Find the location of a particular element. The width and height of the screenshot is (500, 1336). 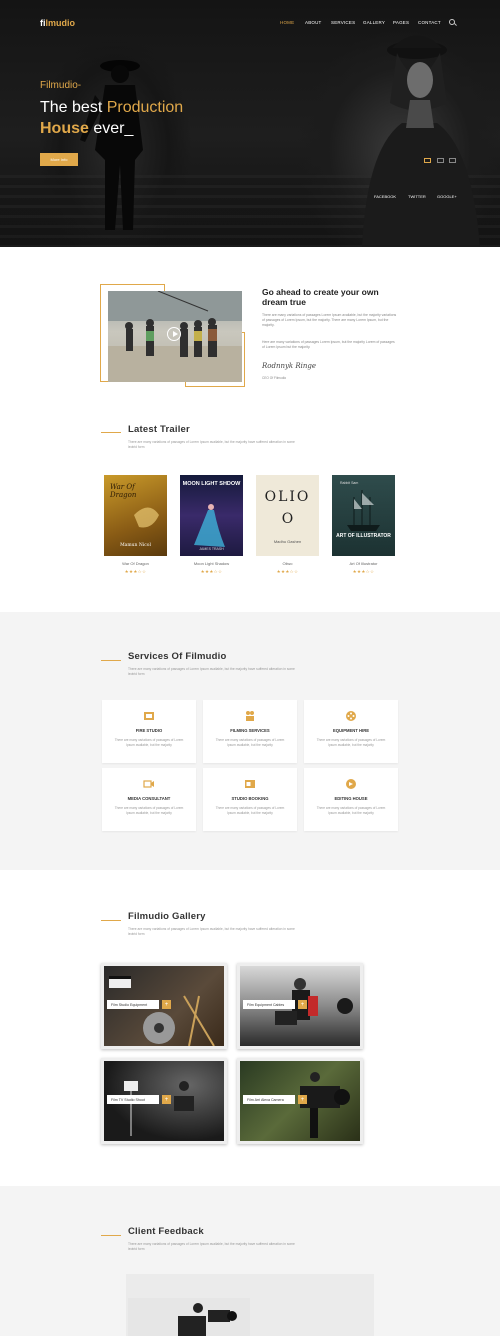

trailer-title: Oliwo is located at coordinates (287, 563).